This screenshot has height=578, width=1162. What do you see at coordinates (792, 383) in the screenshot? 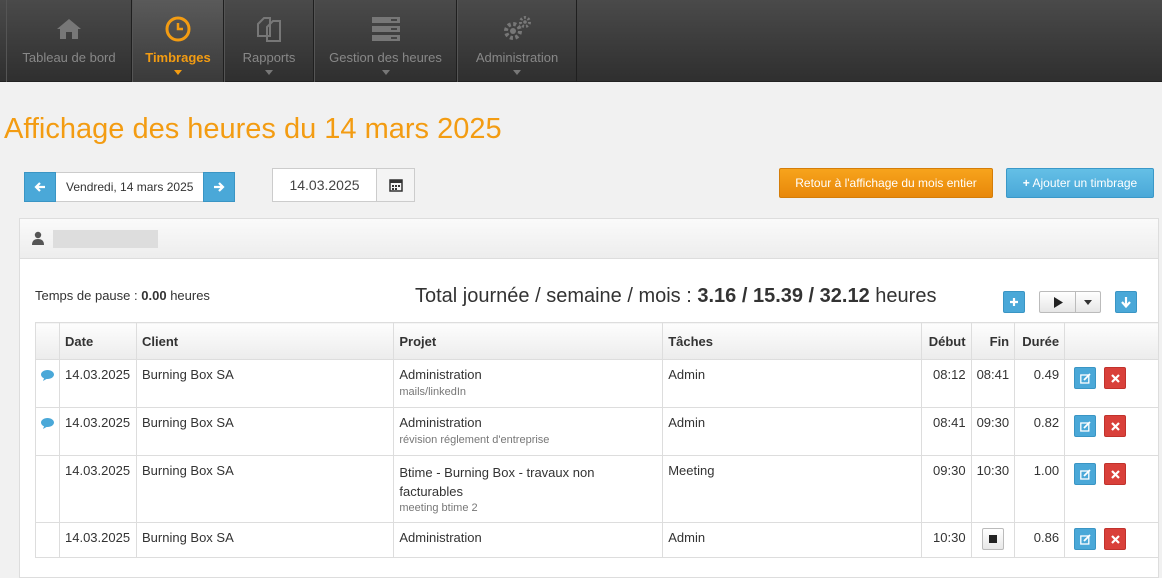
I see `tache-cell: Admin` at bounding box center [792, 383].